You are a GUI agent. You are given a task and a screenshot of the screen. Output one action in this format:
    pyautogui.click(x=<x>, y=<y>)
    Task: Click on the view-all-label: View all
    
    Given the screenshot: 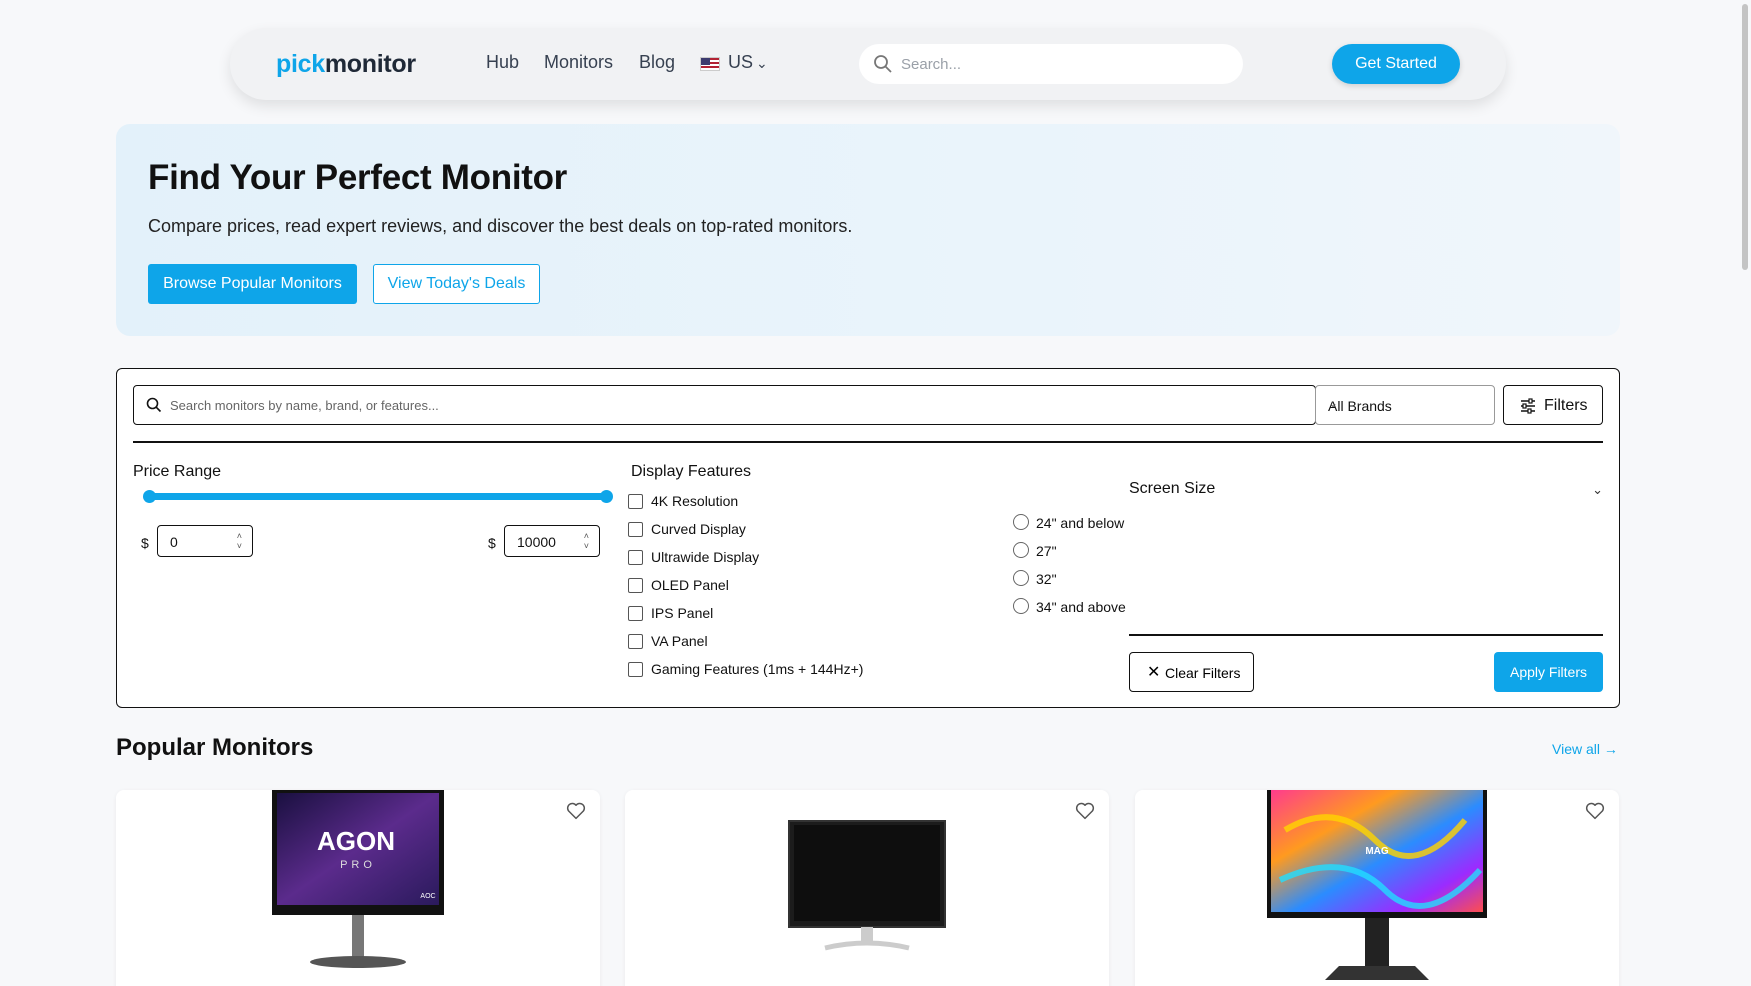 What is the action you would take?
    pyautogui.click(x=1576, y=749)
    